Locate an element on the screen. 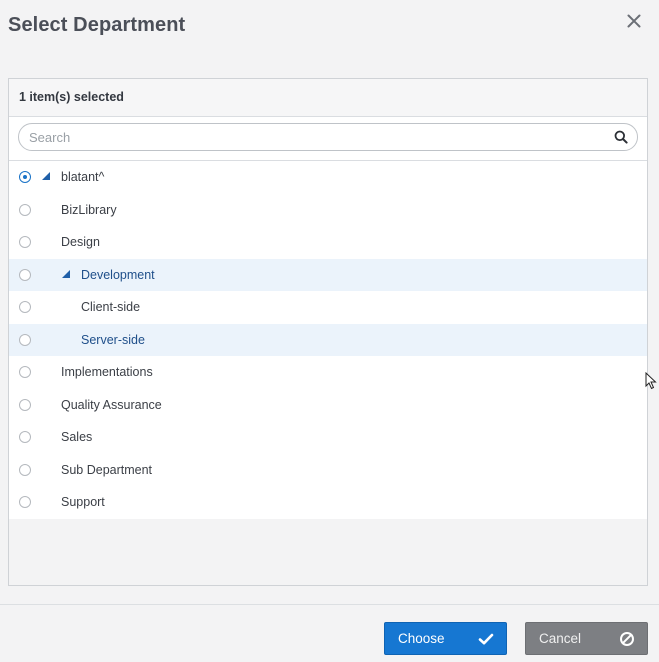 The width and height of the screenshot is (659, 662). tree-item-client-side: Client-side is located at coordinates (328, 307).